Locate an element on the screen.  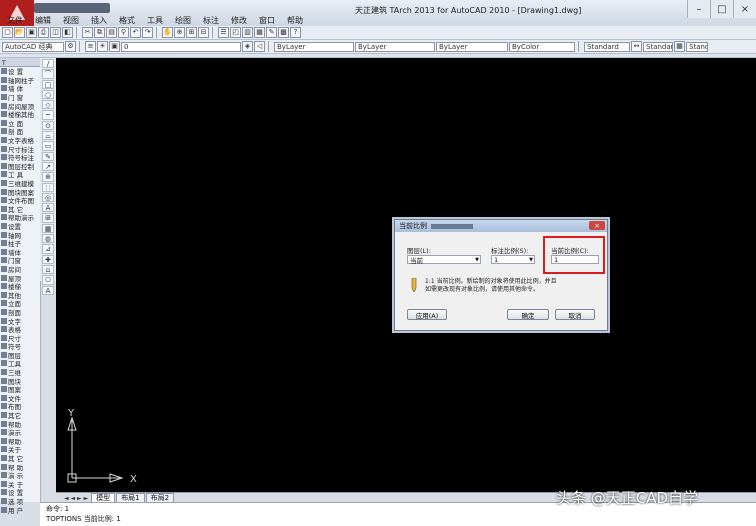
palette-item: 关于 is located at coordinates (20, 449).